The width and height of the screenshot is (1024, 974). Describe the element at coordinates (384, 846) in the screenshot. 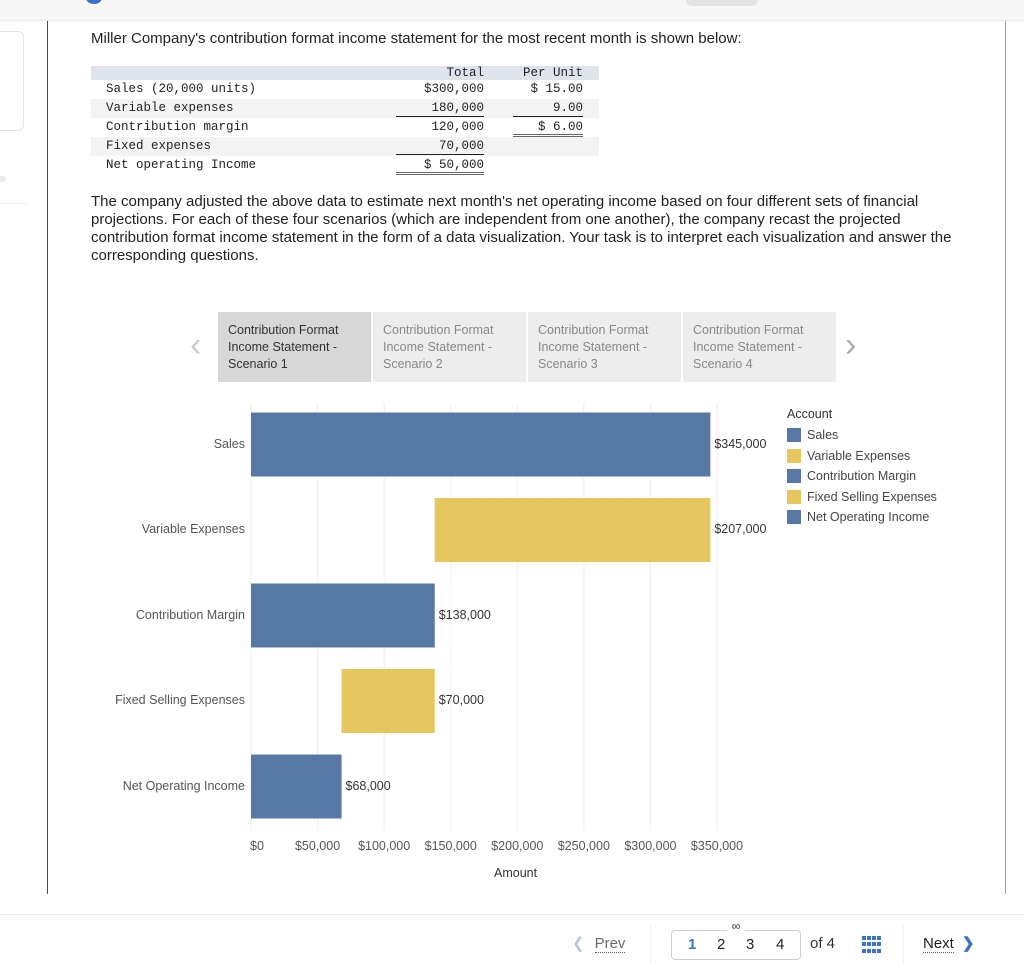

I see `x-tick-label: $100,000` at that location.